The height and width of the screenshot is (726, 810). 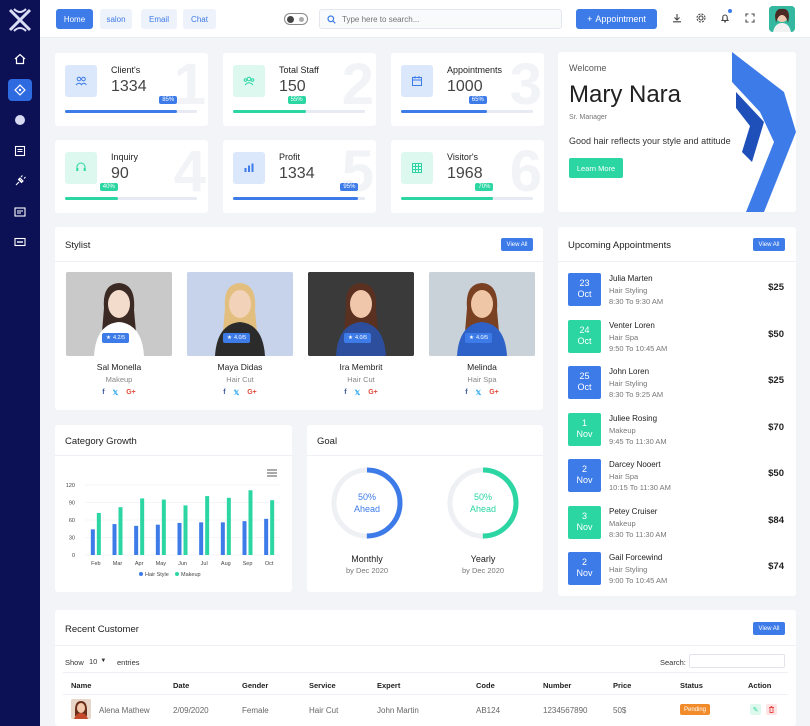 What do you see at coordinates (596, 168) in the screenshot?
I see `learn-more-button: Learn More` at bounding box center [596, 168].